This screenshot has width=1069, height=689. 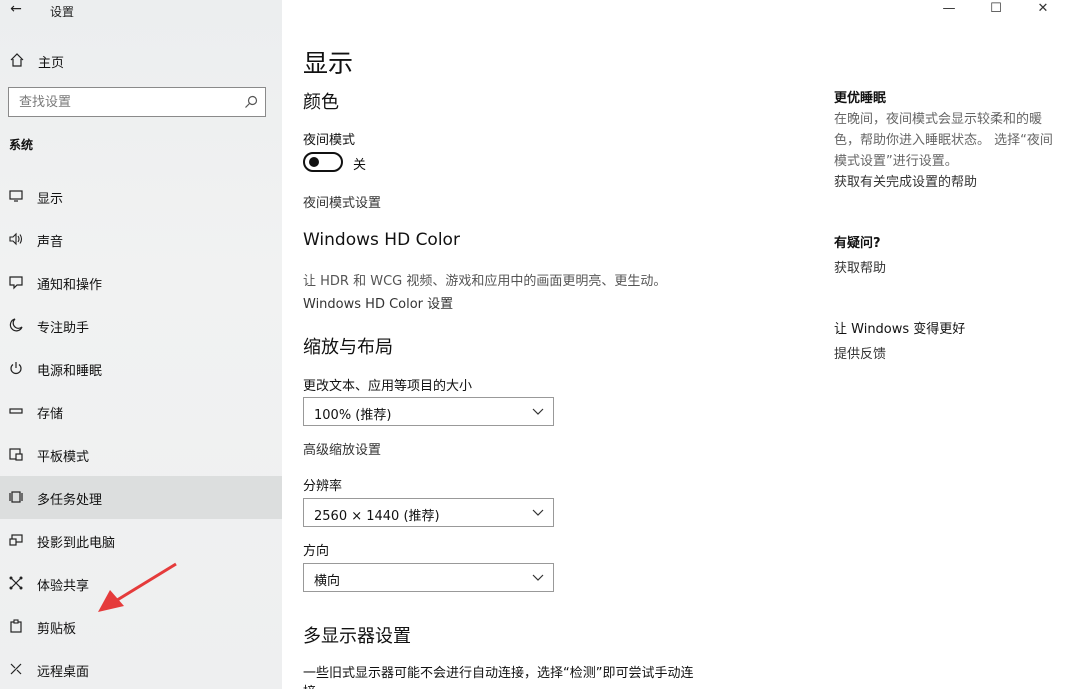 What do you see at coordinates (16, 196) in the screenshot?
I see `monitor-icon` at bounding box center [16, 196].